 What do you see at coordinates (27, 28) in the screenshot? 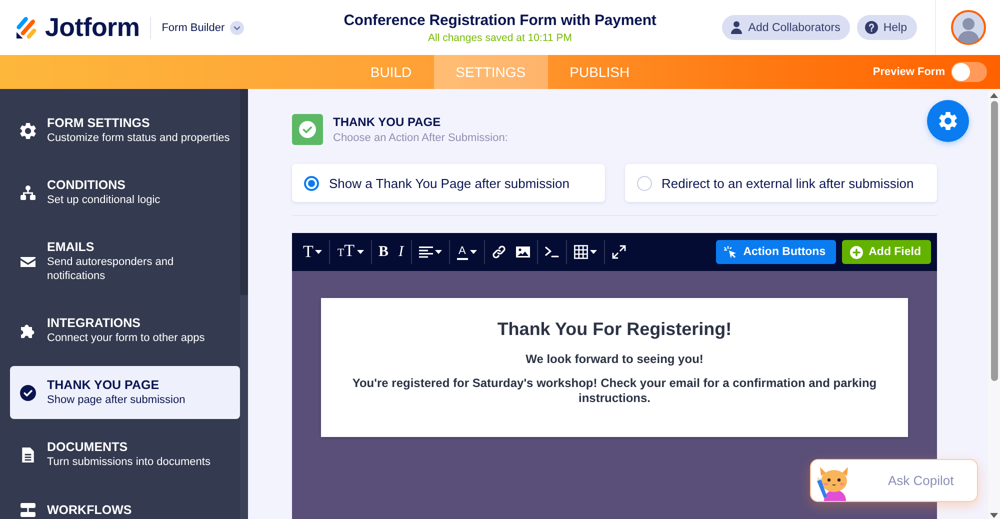
I see `logo-icon` at bounding box center [27, 28].